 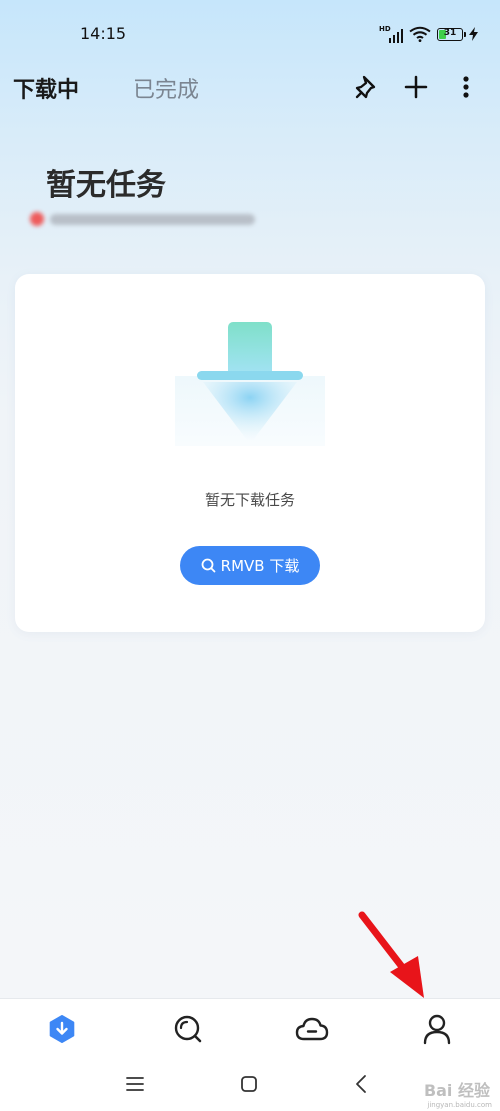 What do you see at coordinates (391, 954) in the screenshot?
I see `annotation-arrow` at bounding box center [391, 954].